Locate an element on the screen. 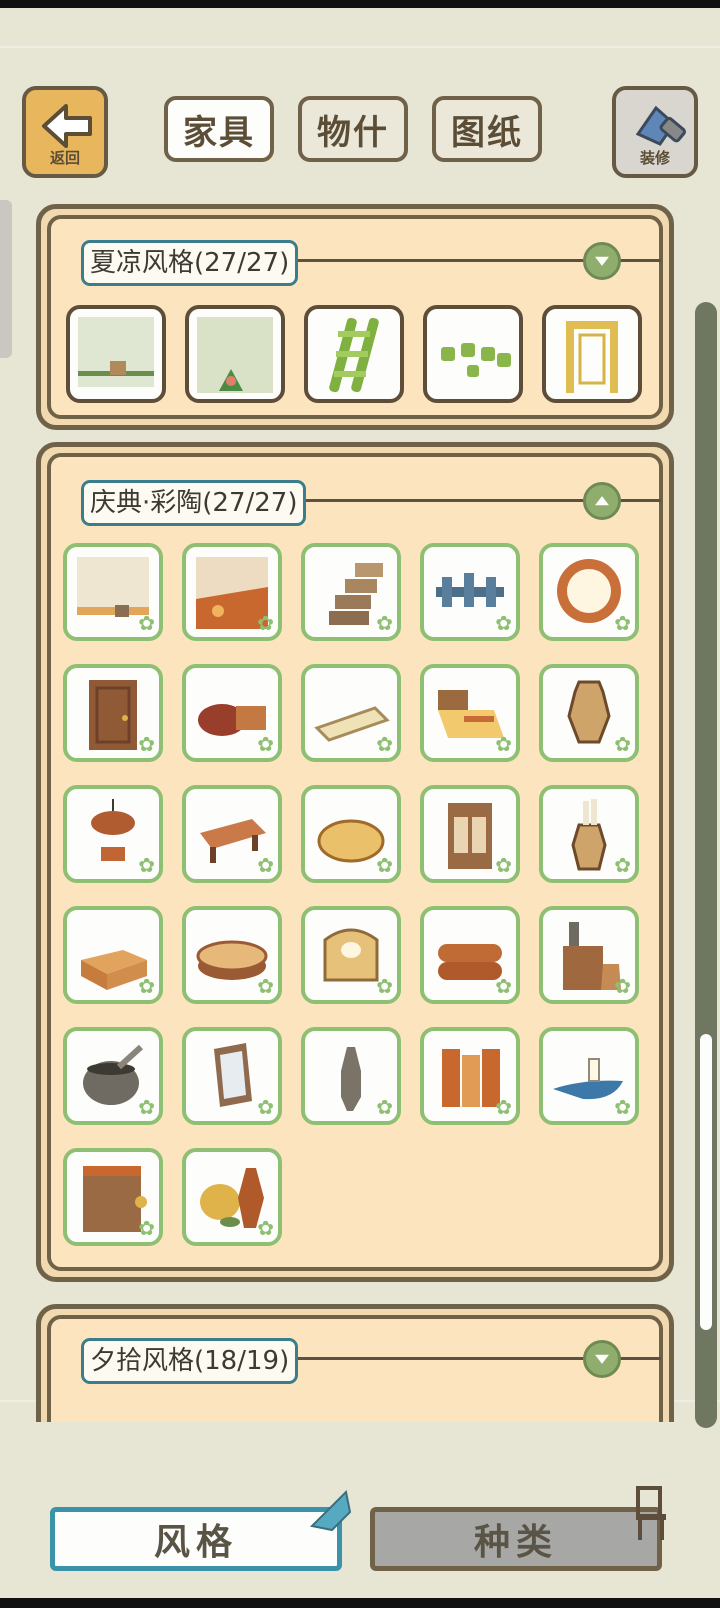 The width and height of the screenshot is (720, 1608). item-round-window: ✿ is located at coordinates (589, 592).